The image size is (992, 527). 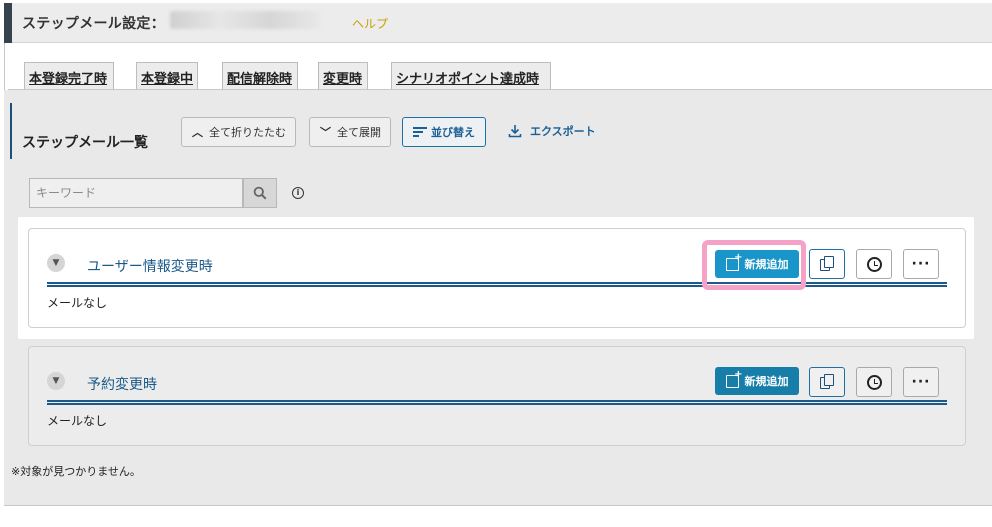 I want to click on collapse-all-label: 全て折りたたむ, so click(x=247, y=132).